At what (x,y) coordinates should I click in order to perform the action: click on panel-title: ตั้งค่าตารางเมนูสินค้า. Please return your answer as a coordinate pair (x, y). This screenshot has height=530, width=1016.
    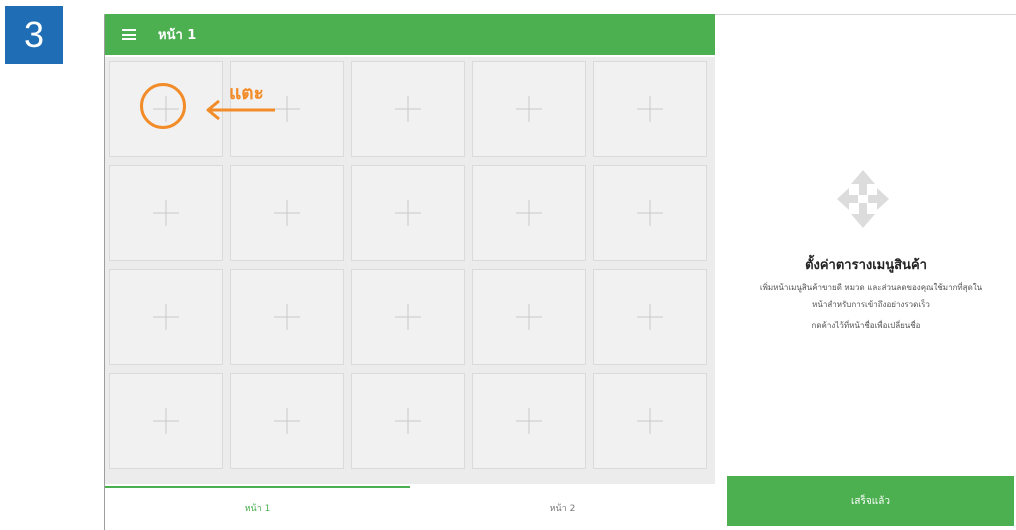
    Looking at the image, I should click on (866, 265).